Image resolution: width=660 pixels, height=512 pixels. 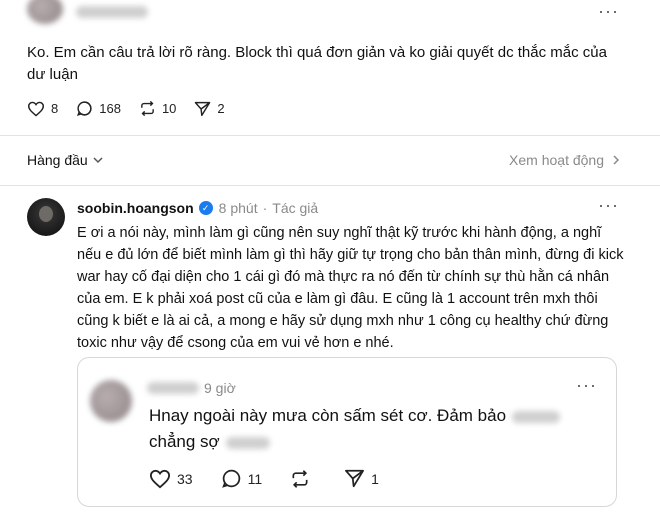 I want to click on quoted-comment-button: 11, so click(x=242, y=478).